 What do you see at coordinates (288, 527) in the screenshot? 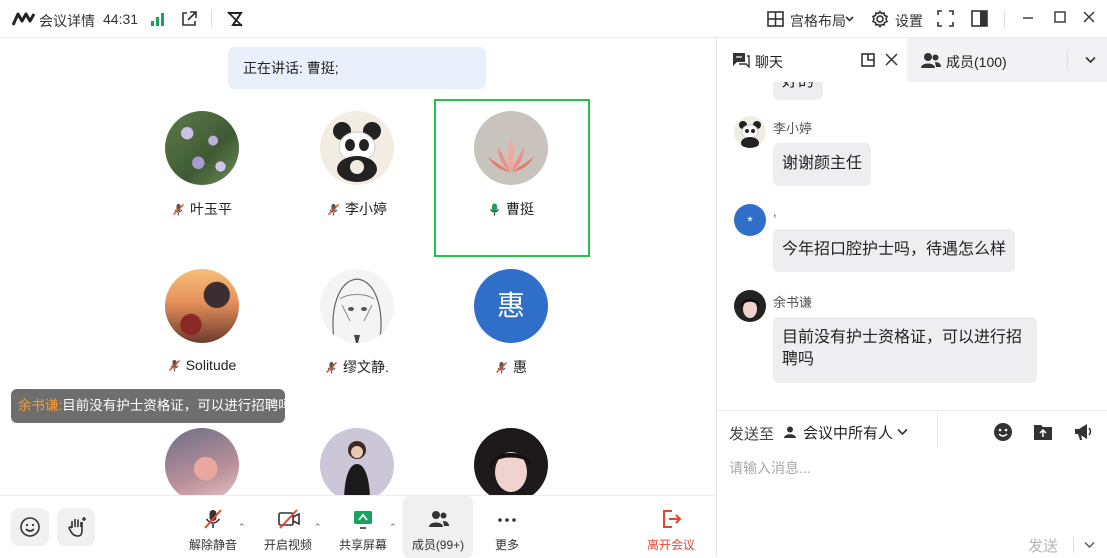
I see `start-video-button: 开启视频` at bounding box center [288, 527].